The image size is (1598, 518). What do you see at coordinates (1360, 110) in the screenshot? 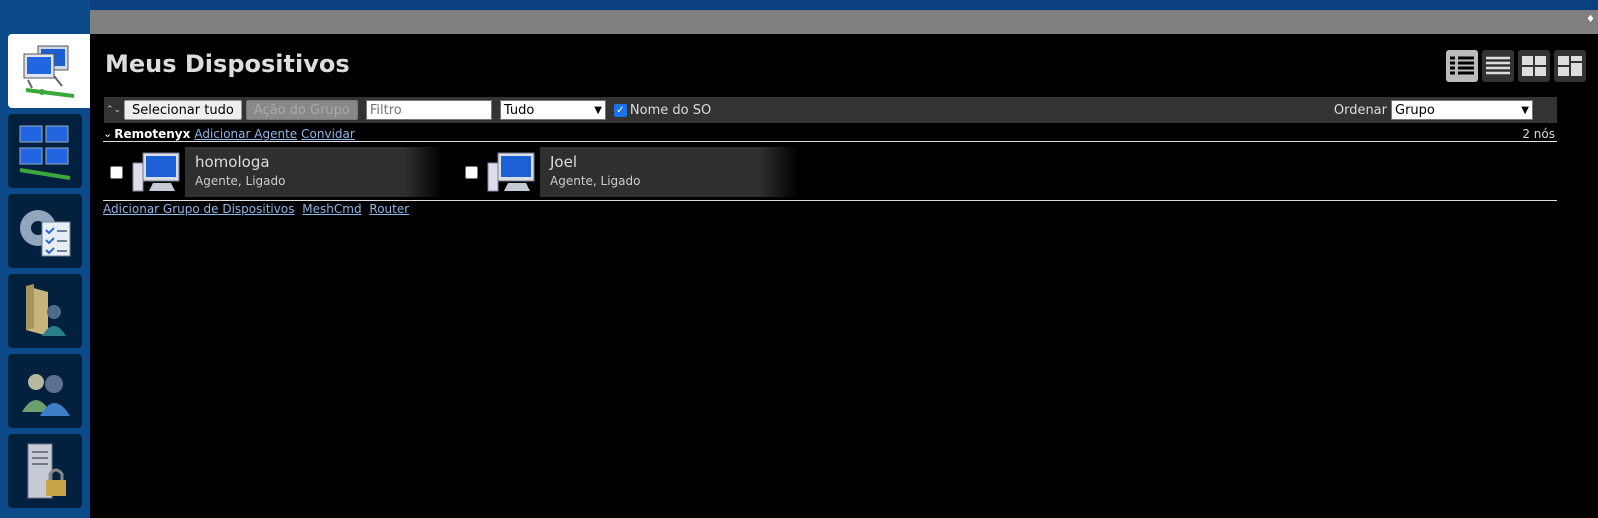
I see `sort-label: Ordenar` at bounding box center [1360, 110].